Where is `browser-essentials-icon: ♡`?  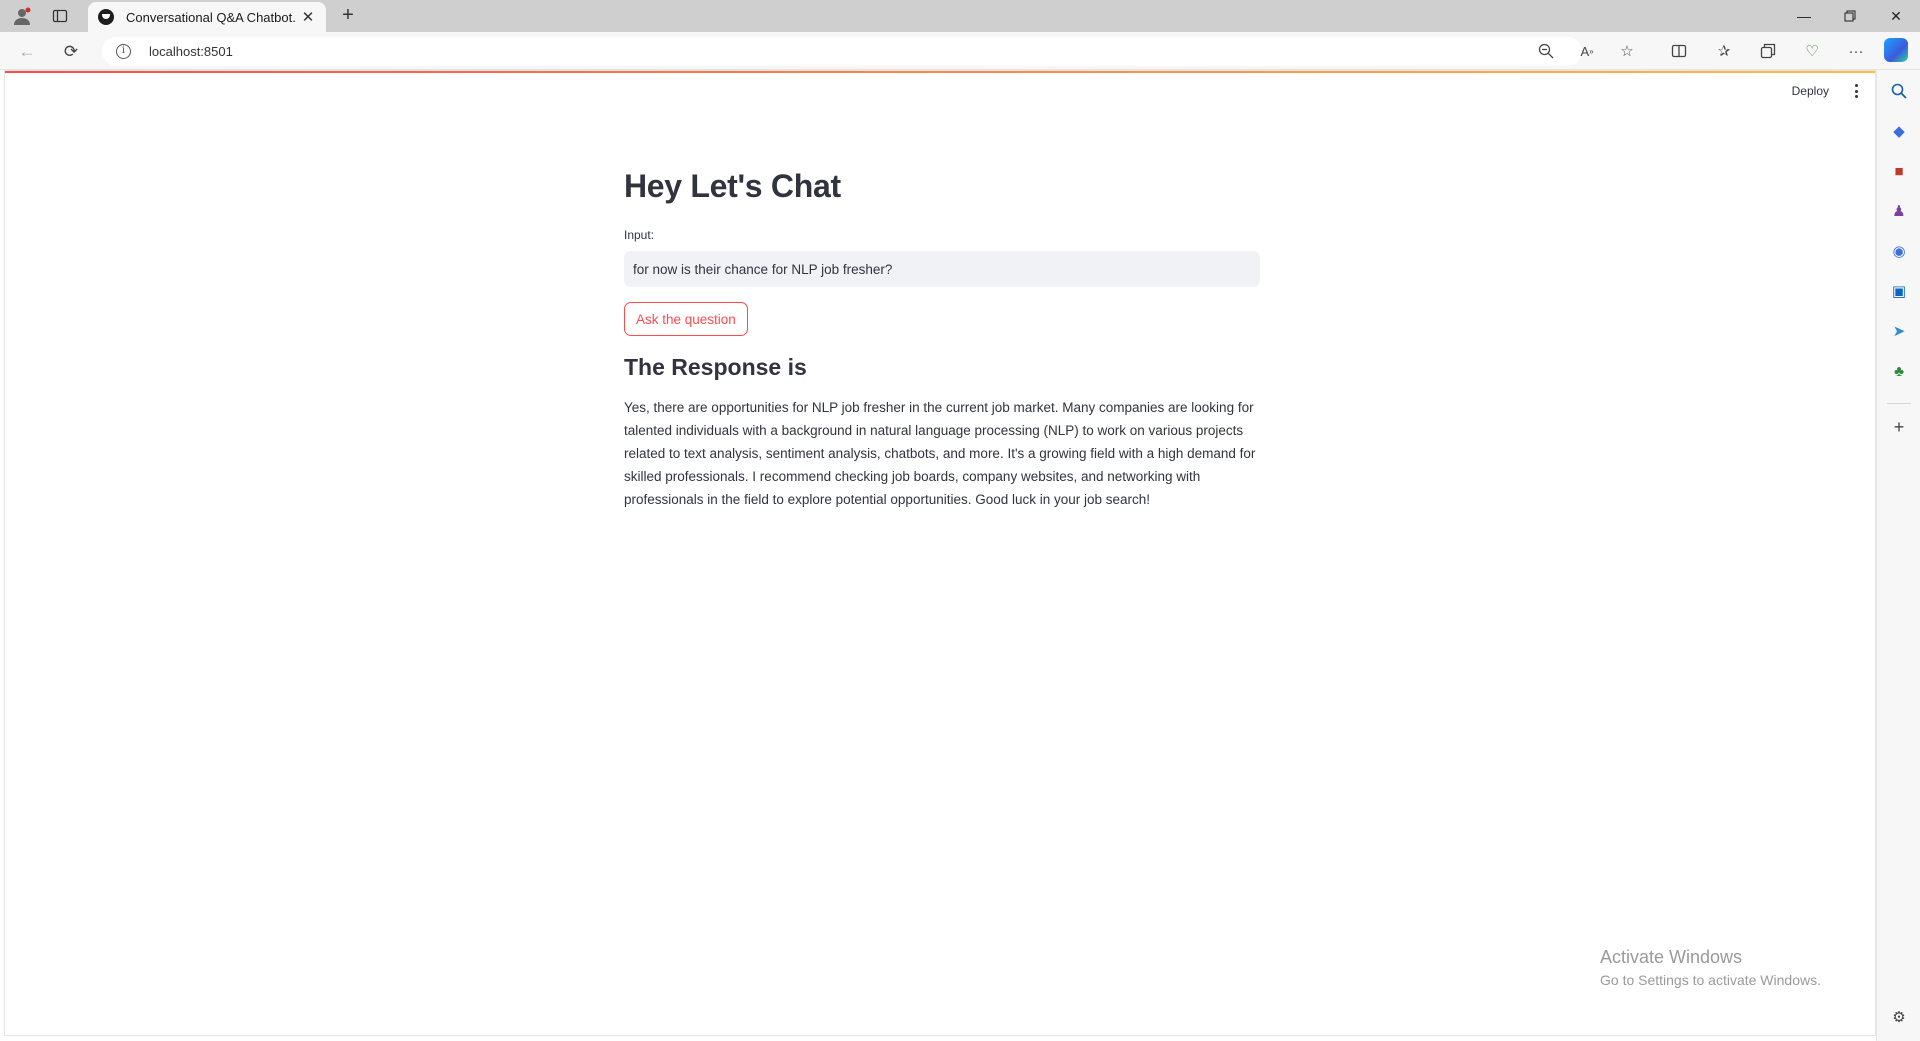
browser-essentials-icon: ♡ is located at coordinates (1812, 51).